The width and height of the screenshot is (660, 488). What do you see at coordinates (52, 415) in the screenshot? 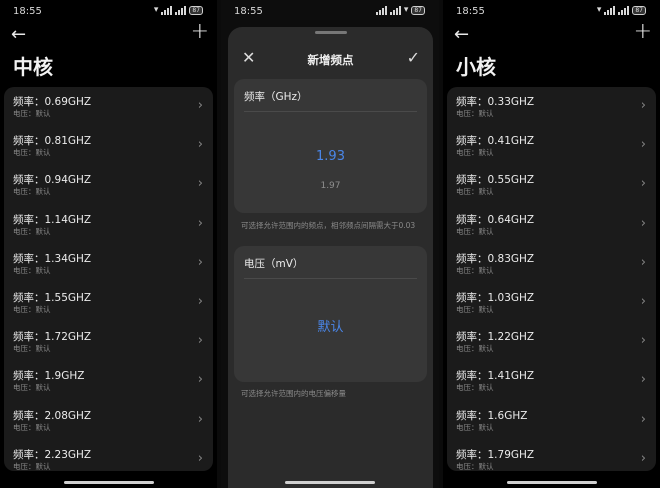
I see `frequency-label: 频率：2.08GHZ` at bounding box center [52, 415].